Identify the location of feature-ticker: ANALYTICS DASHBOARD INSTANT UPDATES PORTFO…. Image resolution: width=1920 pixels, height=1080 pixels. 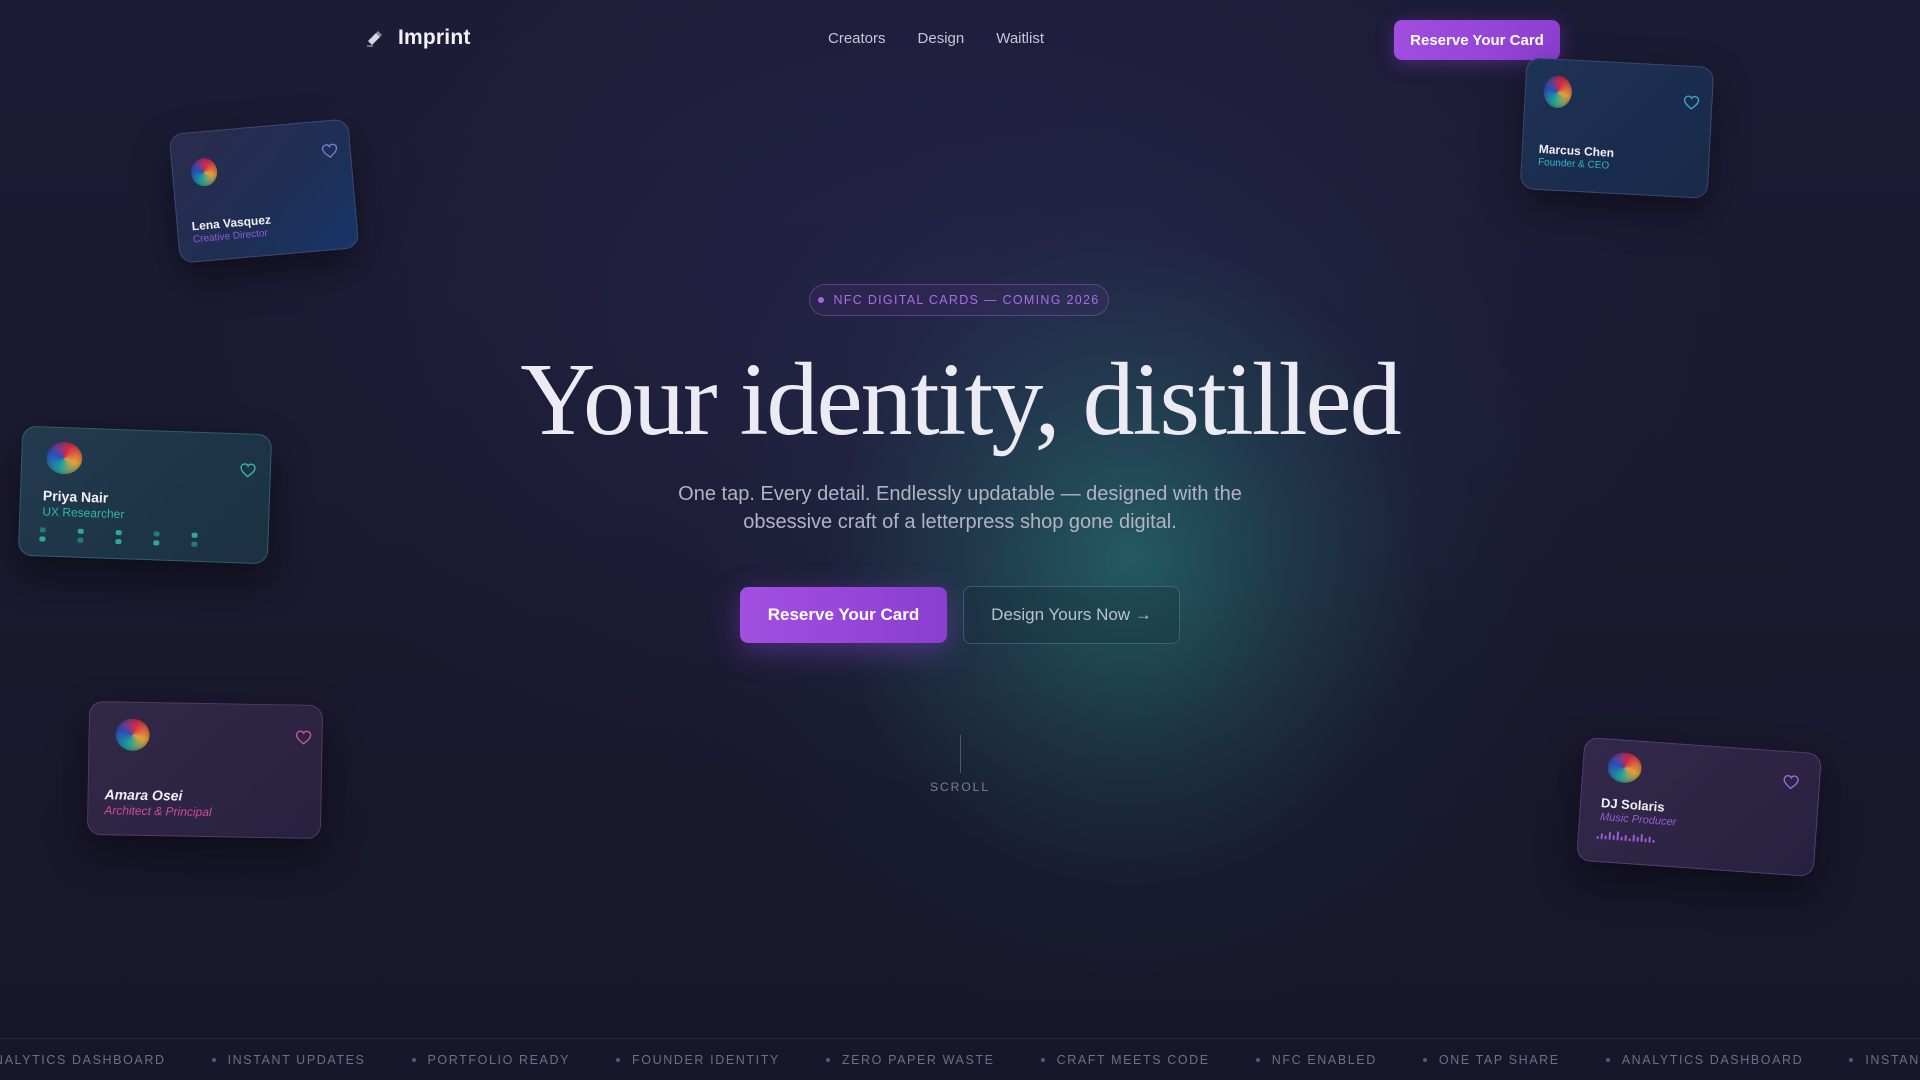
(960, 1059).